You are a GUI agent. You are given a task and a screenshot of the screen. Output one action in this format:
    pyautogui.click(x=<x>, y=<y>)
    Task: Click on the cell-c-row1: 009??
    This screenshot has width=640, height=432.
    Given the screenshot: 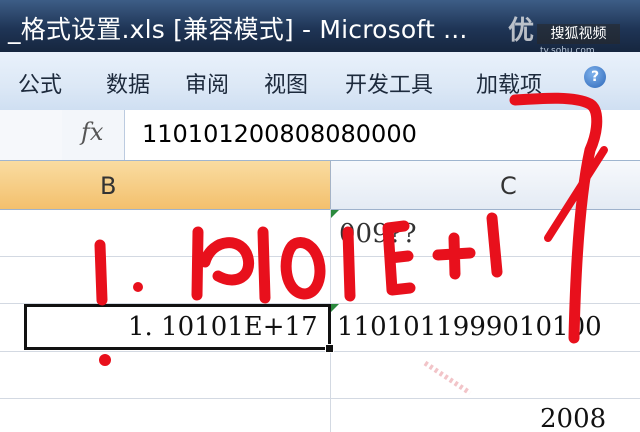 What is the action you would take?
    pyautogui.click(x=378, y=234)
    